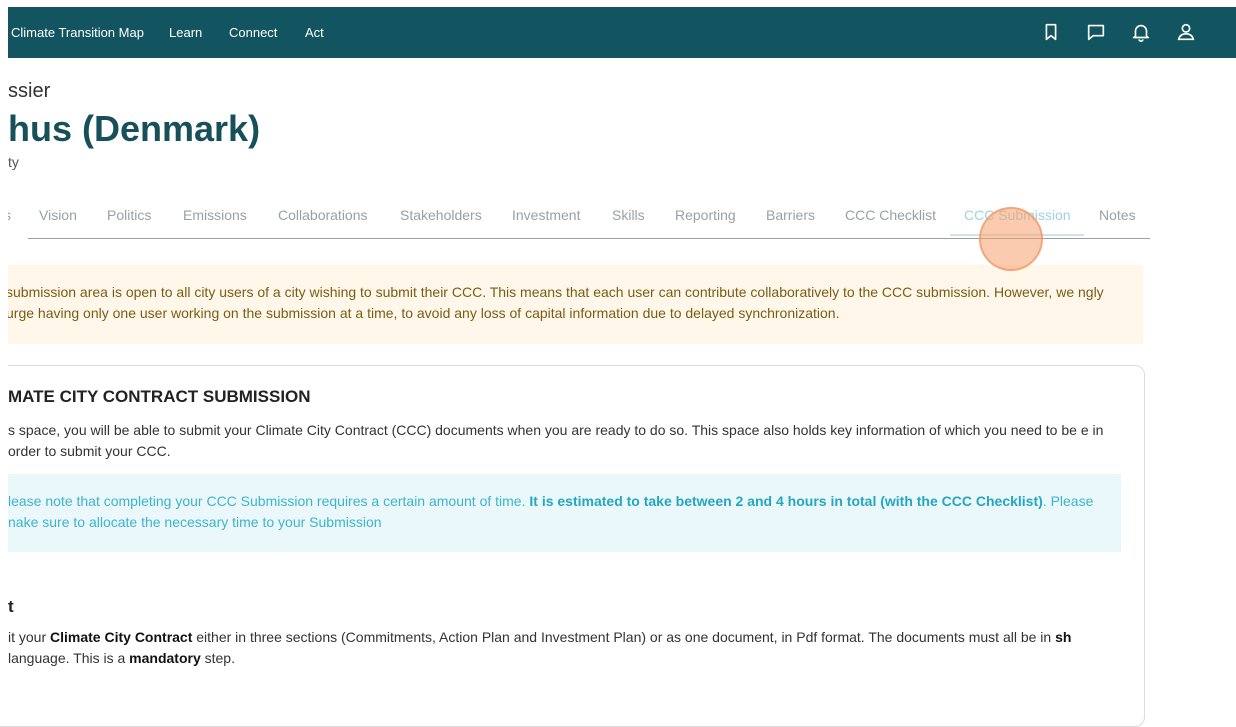 The image size is (1236, 727). I want to click on tab-reporting: Reporting, so click(705, 215).